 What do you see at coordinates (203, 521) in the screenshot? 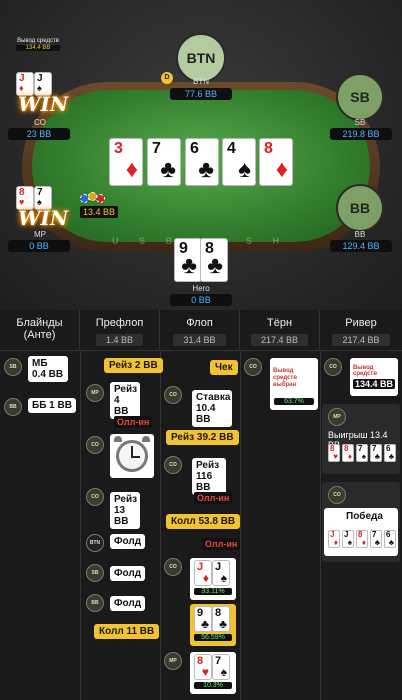
I see `flop-call: Колл 53.8 BB` at bounding box center [203, 521].